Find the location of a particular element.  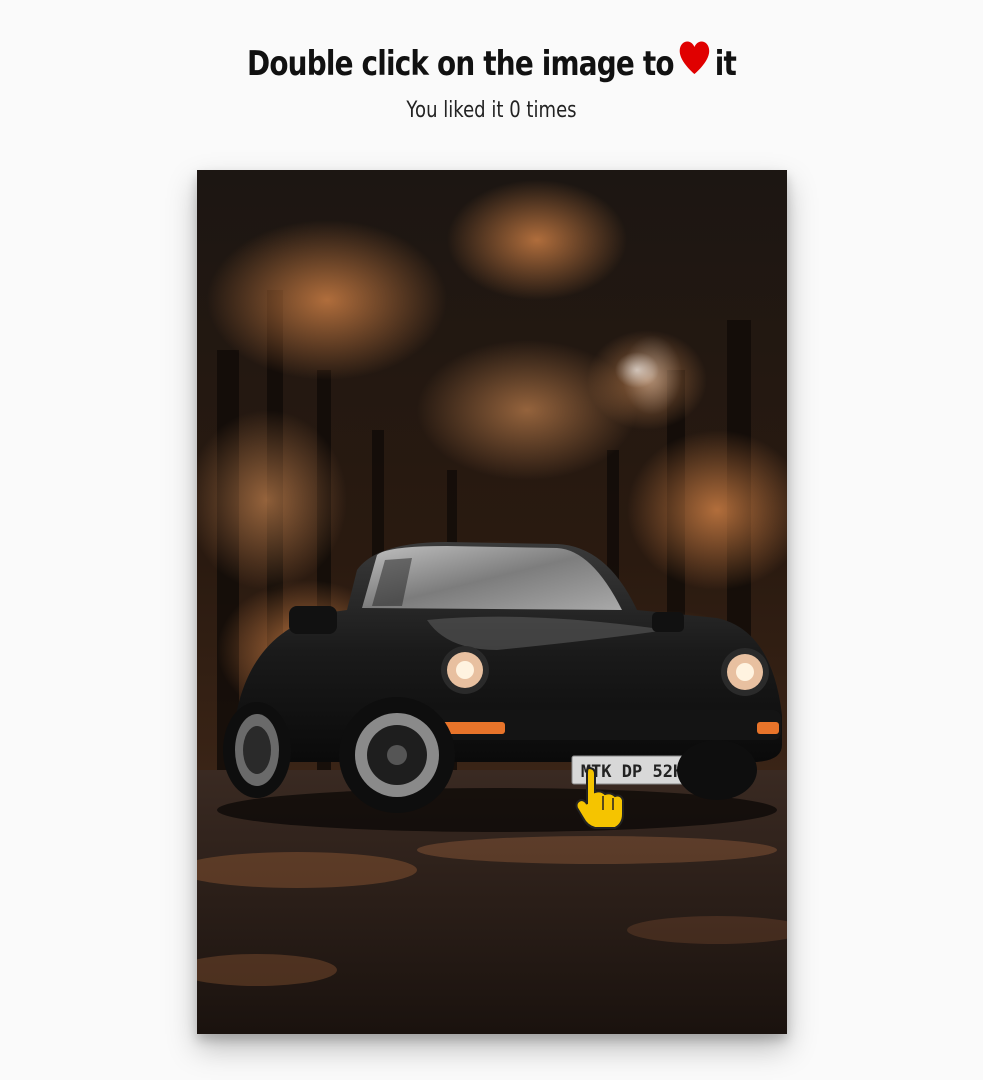

title-suffix: it is located at coordinates (725, 64).